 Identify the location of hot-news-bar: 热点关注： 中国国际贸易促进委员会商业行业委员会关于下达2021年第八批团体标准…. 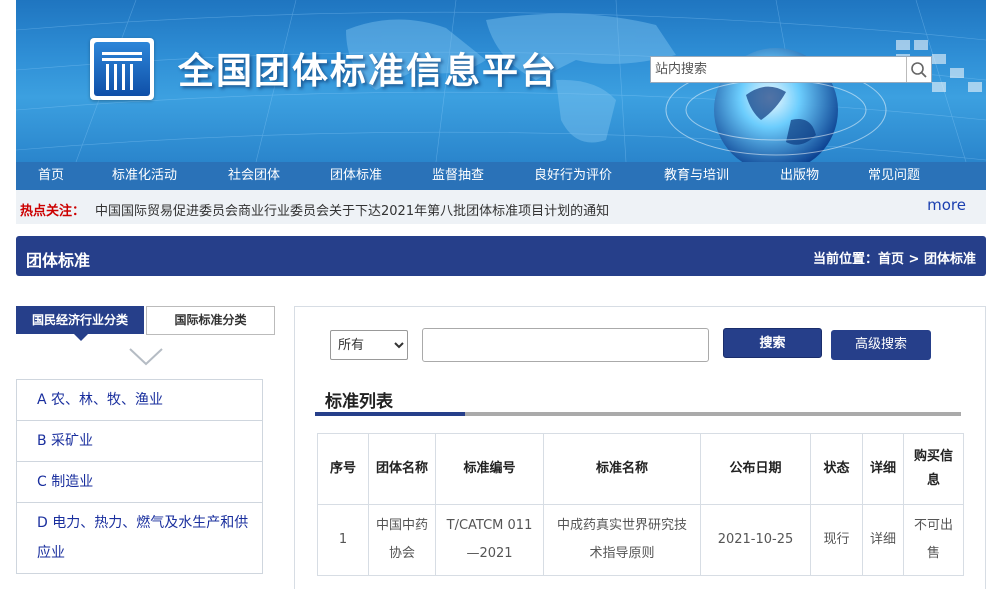
(501, 207).